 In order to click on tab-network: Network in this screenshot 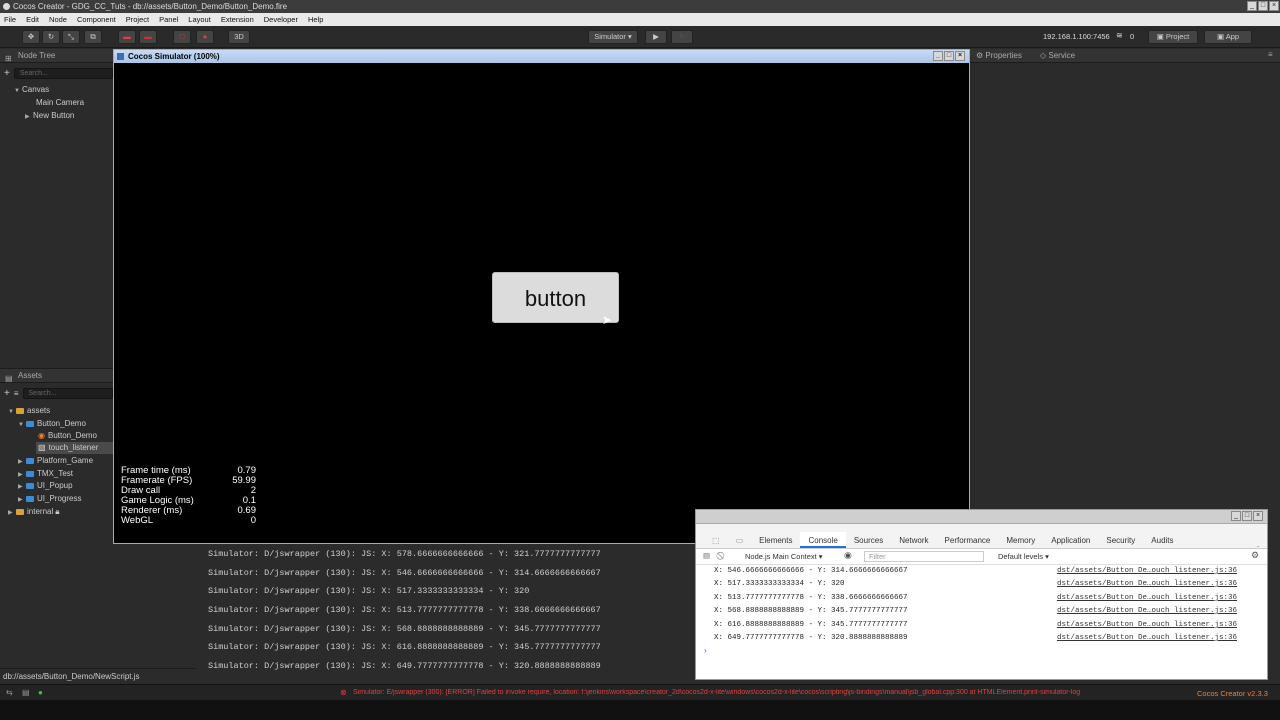, I will do `click(913, 540)`.